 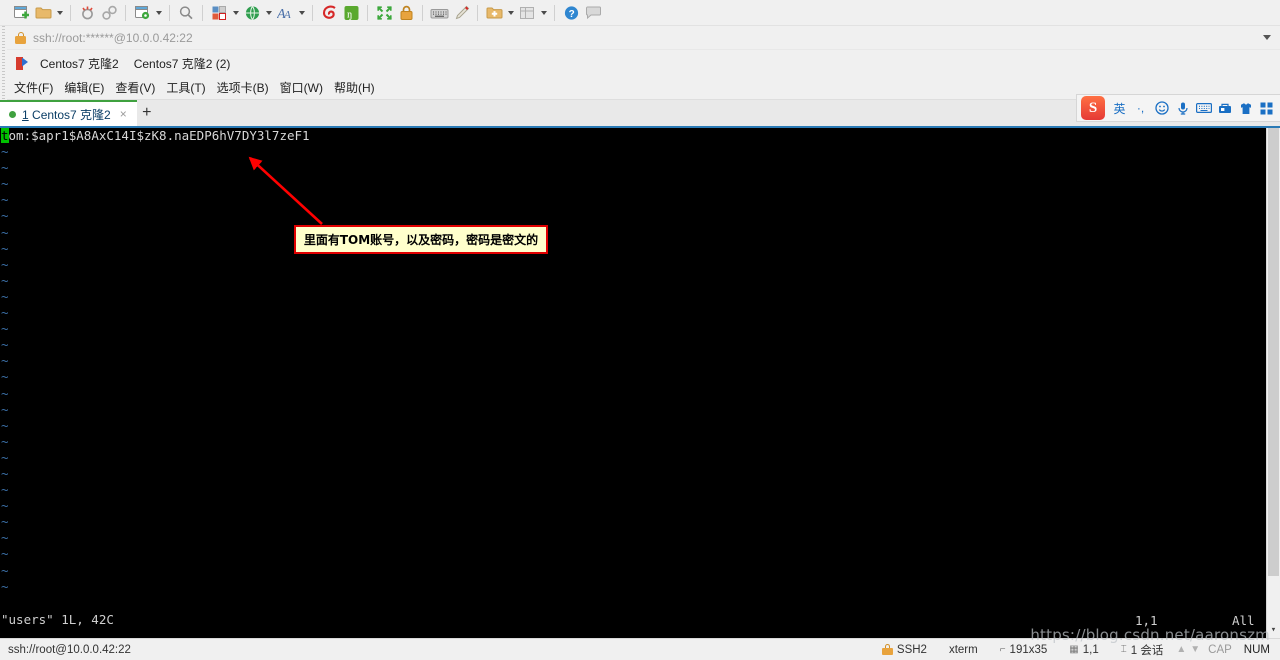 I want to click on padlock-icon, so click(x=406, y=13).